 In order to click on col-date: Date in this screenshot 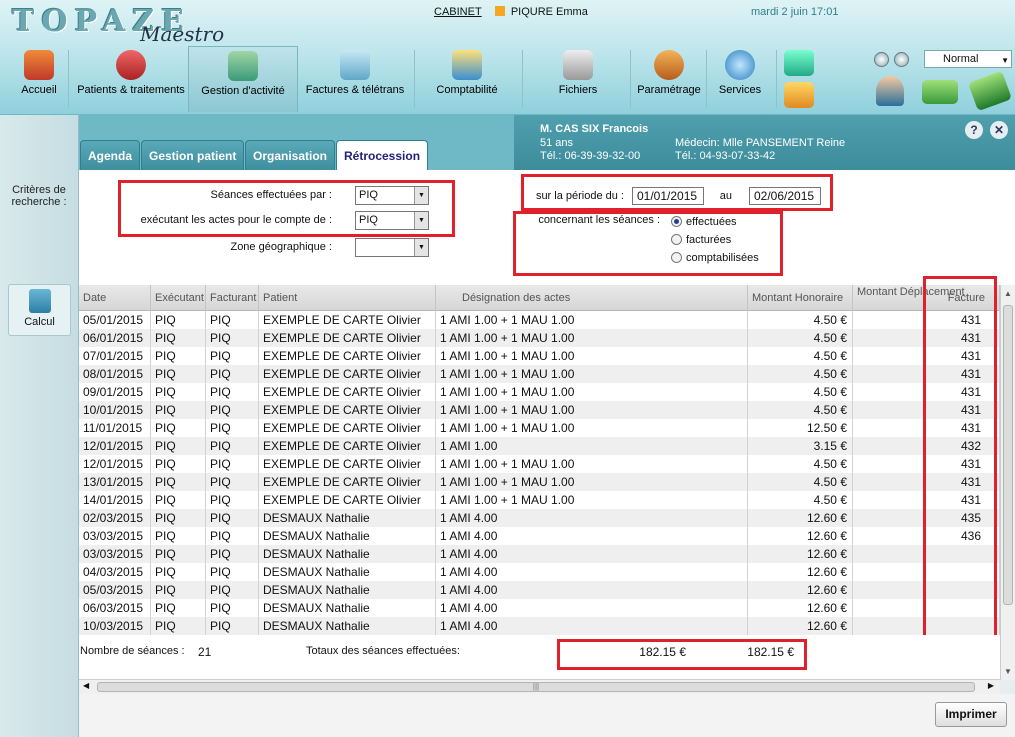, I will do `click(115, 298)`.